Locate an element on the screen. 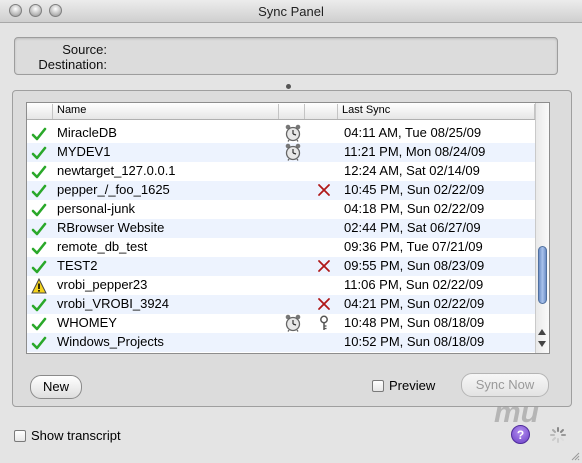 This screenshot has width=582, height=463. target-name: RBrowser Website is located at coordinates (111, 227).